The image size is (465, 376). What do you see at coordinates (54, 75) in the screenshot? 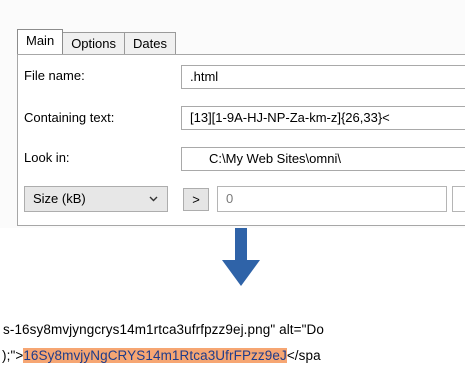
I see `file-name-label: File name:` at bounding box center [54, 75].